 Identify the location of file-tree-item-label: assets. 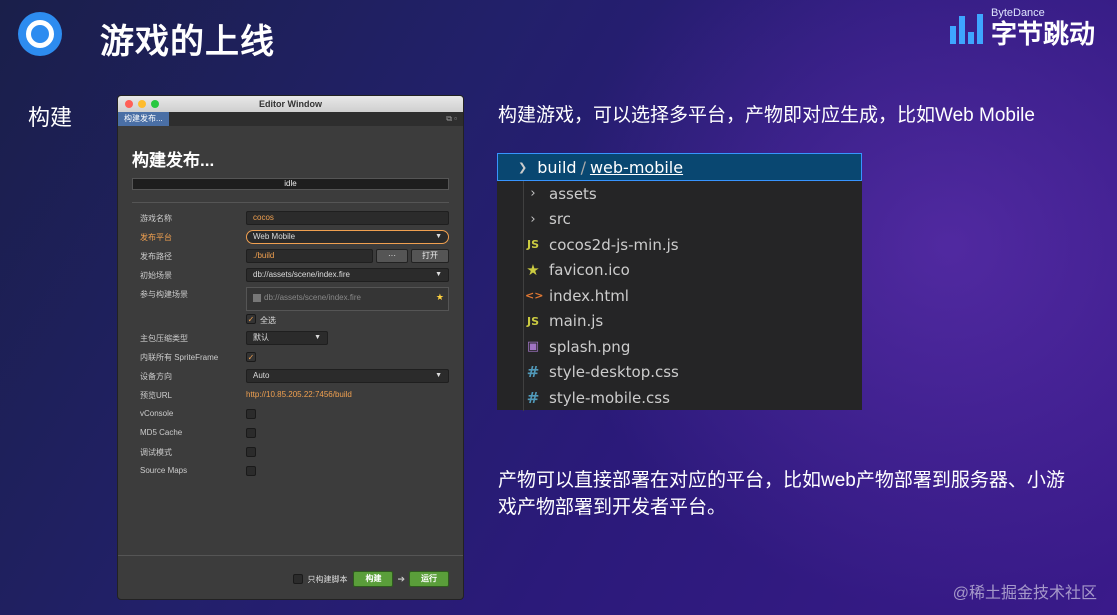
(573, 193).